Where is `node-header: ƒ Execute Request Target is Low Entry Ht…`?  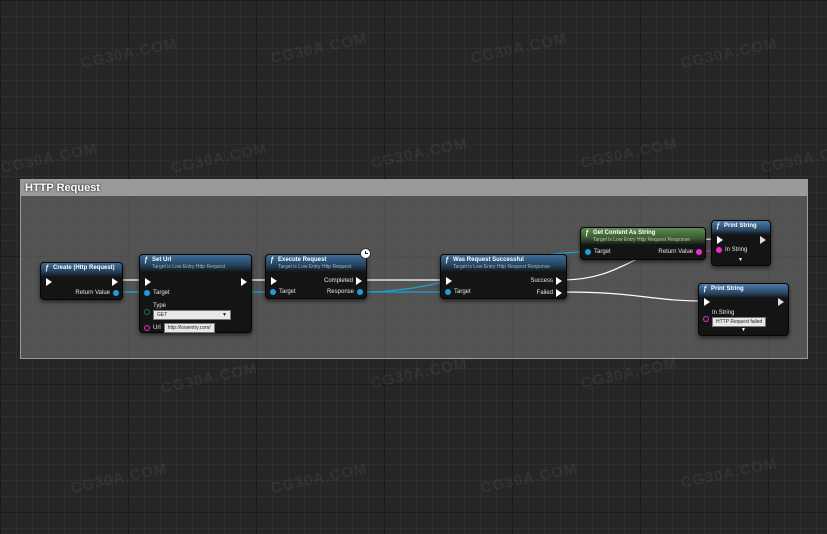
node-header: ƒ Execute Request Target is Low Entry Ht… is located at coordinates (316, 263).